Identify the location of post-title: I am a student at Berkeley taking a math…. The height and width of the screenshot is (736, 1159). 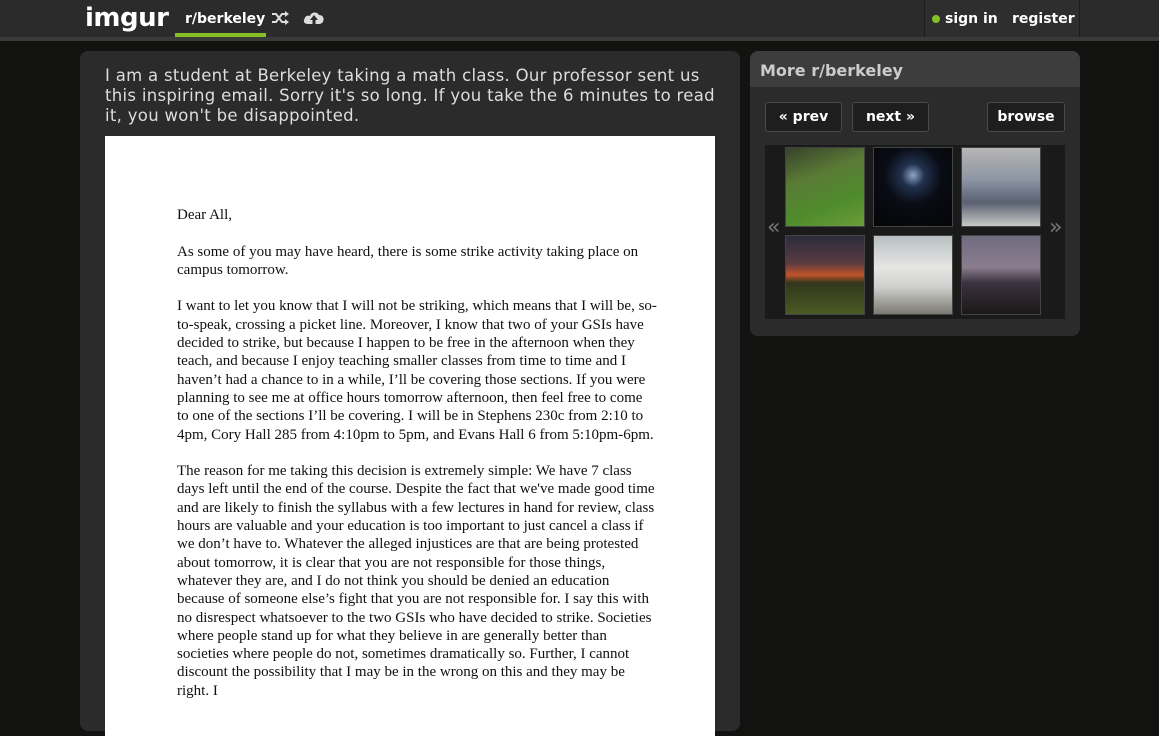
(410, 95).